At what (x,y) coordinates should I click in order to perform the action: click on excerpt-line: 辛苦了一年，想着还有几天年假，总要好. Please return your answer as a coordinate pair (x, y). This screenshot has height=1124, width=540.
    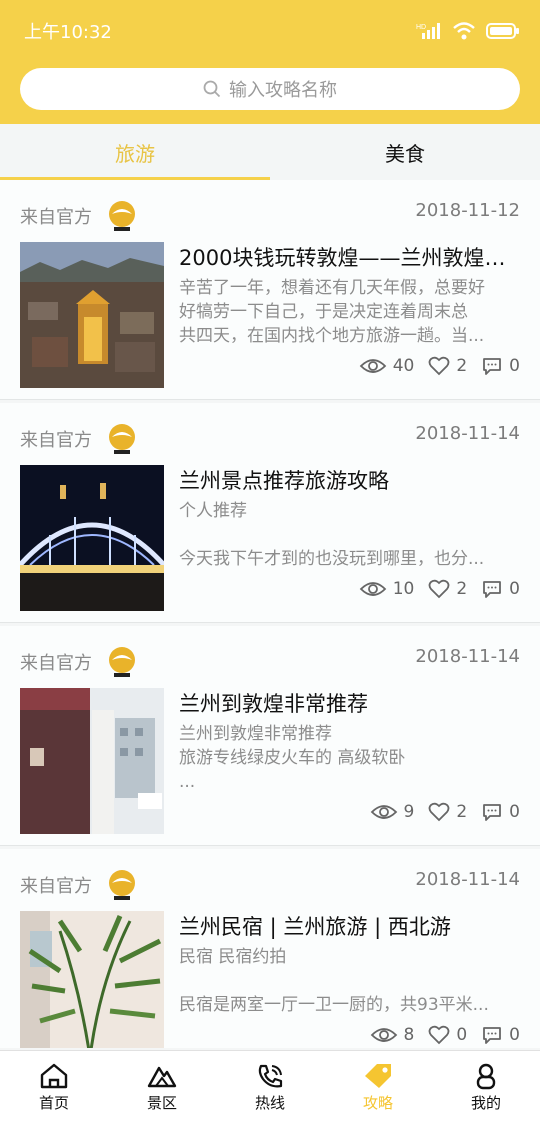
    Looking at the image, I should click on (332, 288).